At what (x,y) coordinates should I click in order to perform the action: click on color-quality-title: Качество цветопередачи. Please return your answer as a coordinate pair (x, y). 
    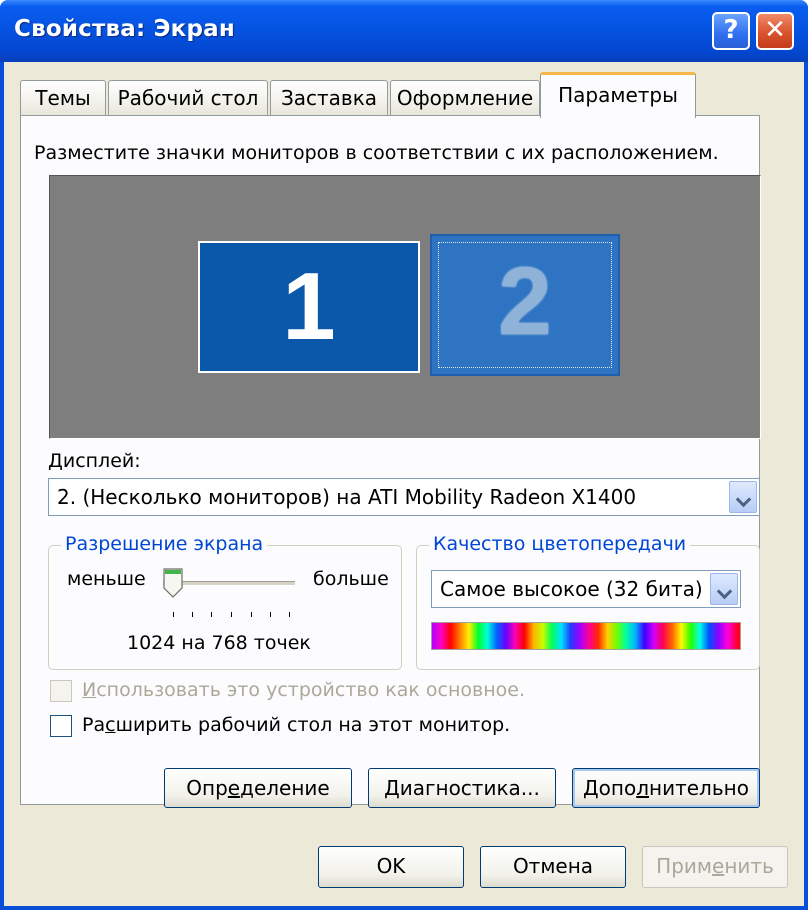
    Looking at the image, I should click on (560, 544).